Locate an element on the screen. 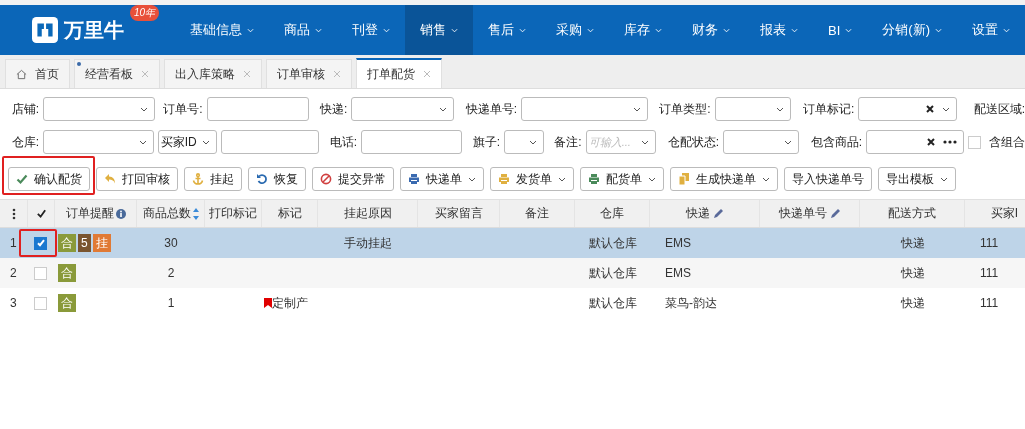 The width and height of the screenshot is (1025, 429). order-tag: 合 is located at coordinates (67, 243).